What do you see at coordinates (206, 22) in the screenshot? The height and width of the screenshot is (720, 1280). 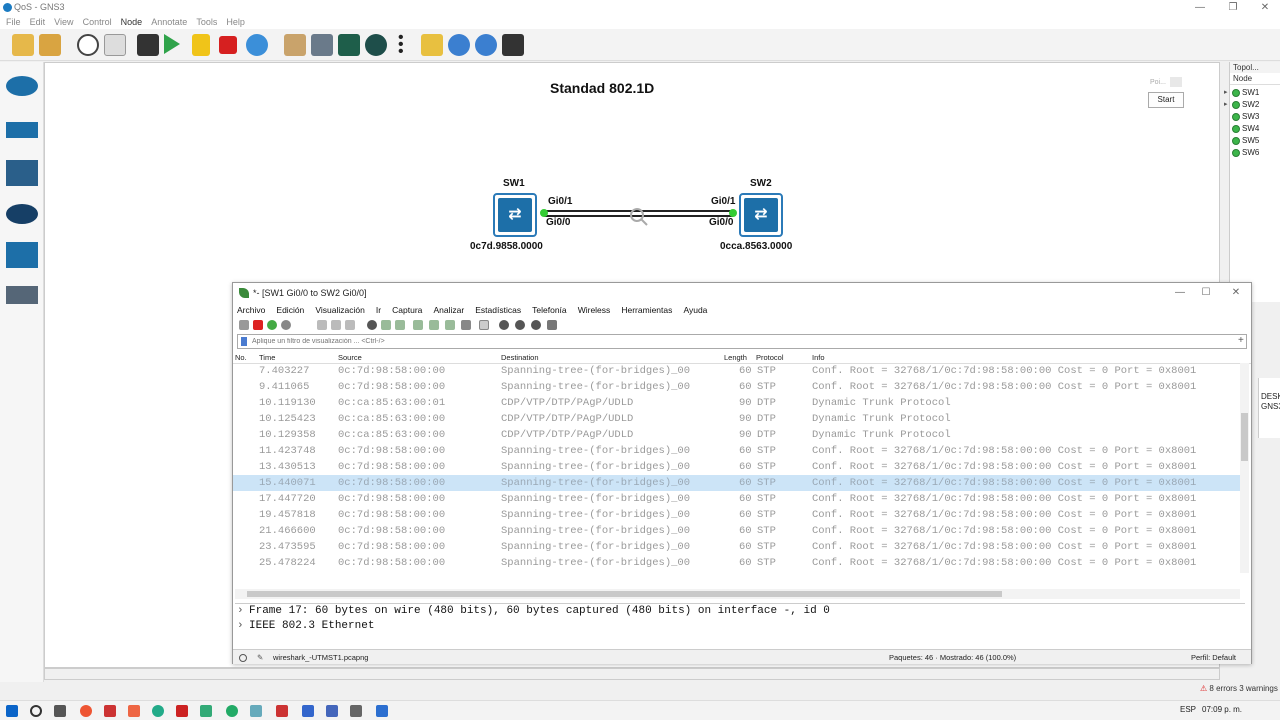 I see `menu-tools: Tools` at bounding box center [206, 22].